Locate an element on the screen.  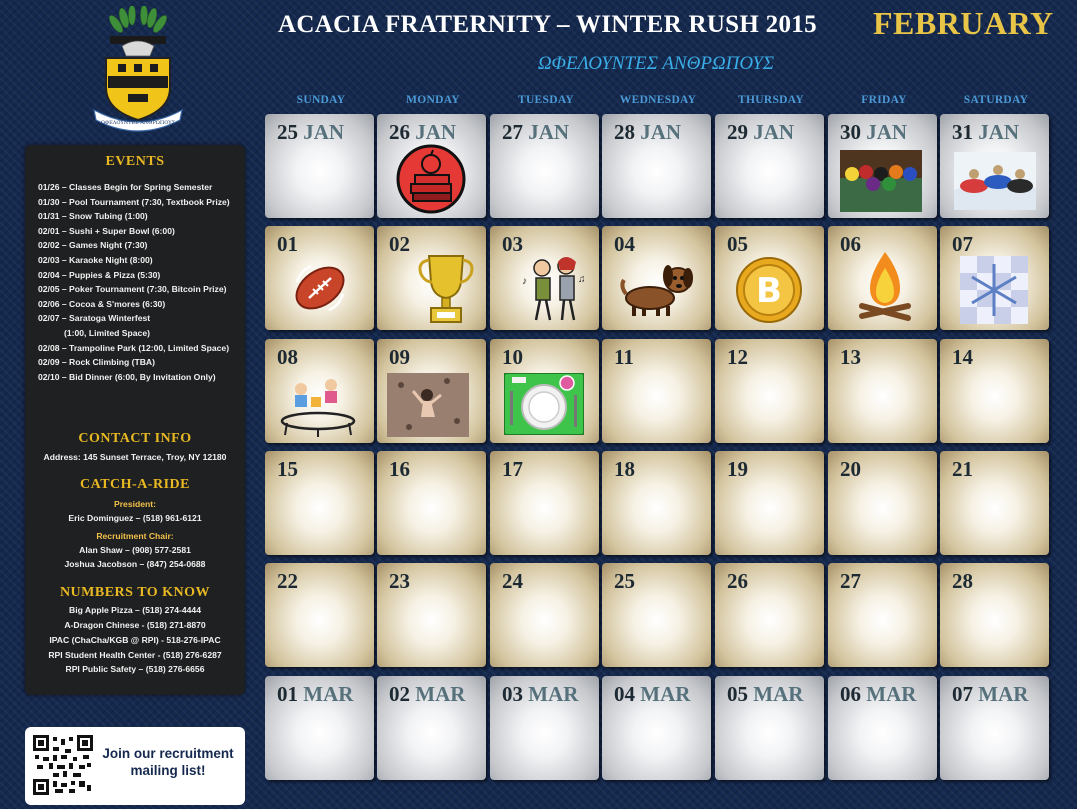
calendar-day-cell: 26 JAN is located at coordinates (431, 166).